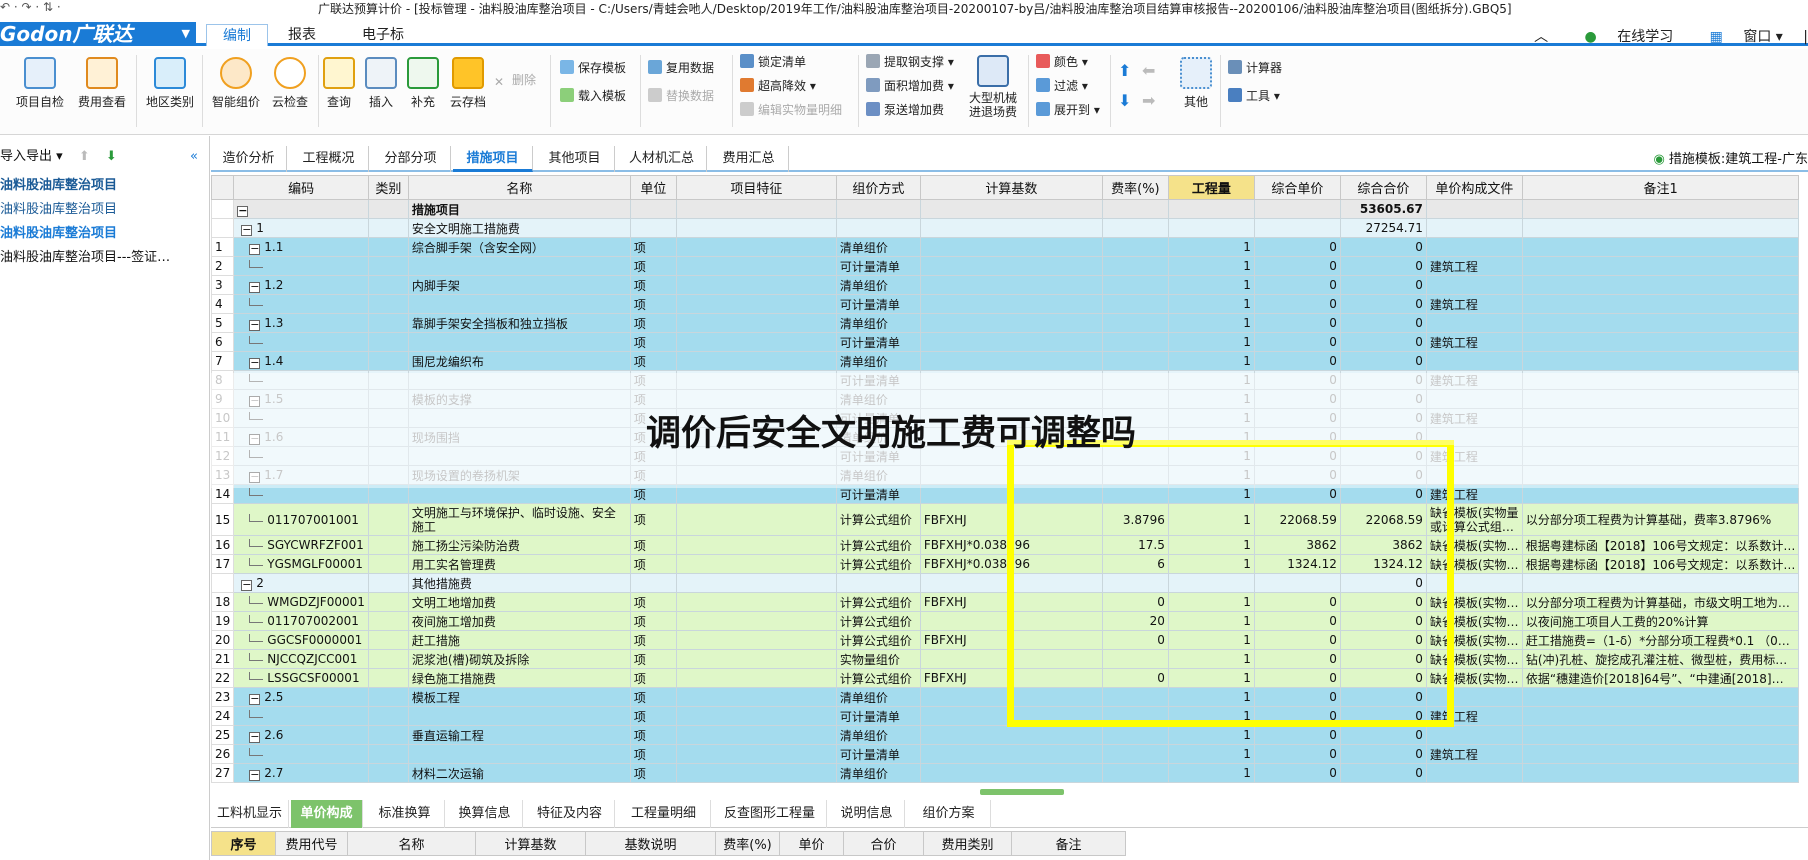 The image size is (1808, 860). What do you see at coordinates (194, 157) in the screenshot?
I see `collapse-pane-icon: «` at bounding box center [194, 157].